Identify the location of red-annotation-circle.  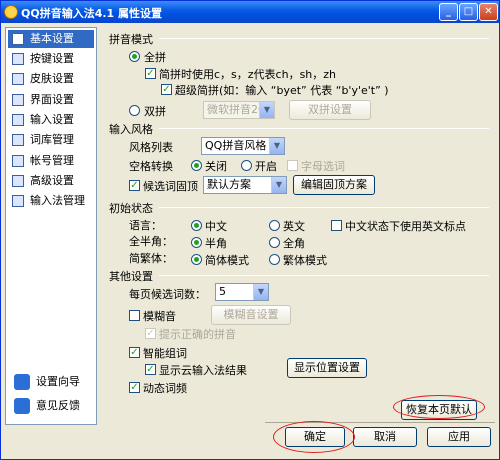
(439, 407).